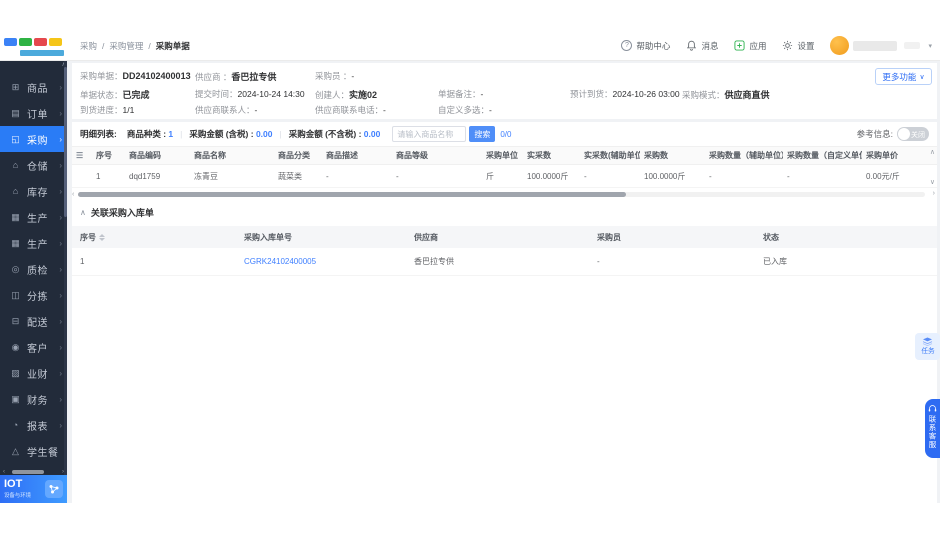 The width and height of the screenshot is (940, 539). I want to click on task-floating-button: 任务, so click(927, 346).